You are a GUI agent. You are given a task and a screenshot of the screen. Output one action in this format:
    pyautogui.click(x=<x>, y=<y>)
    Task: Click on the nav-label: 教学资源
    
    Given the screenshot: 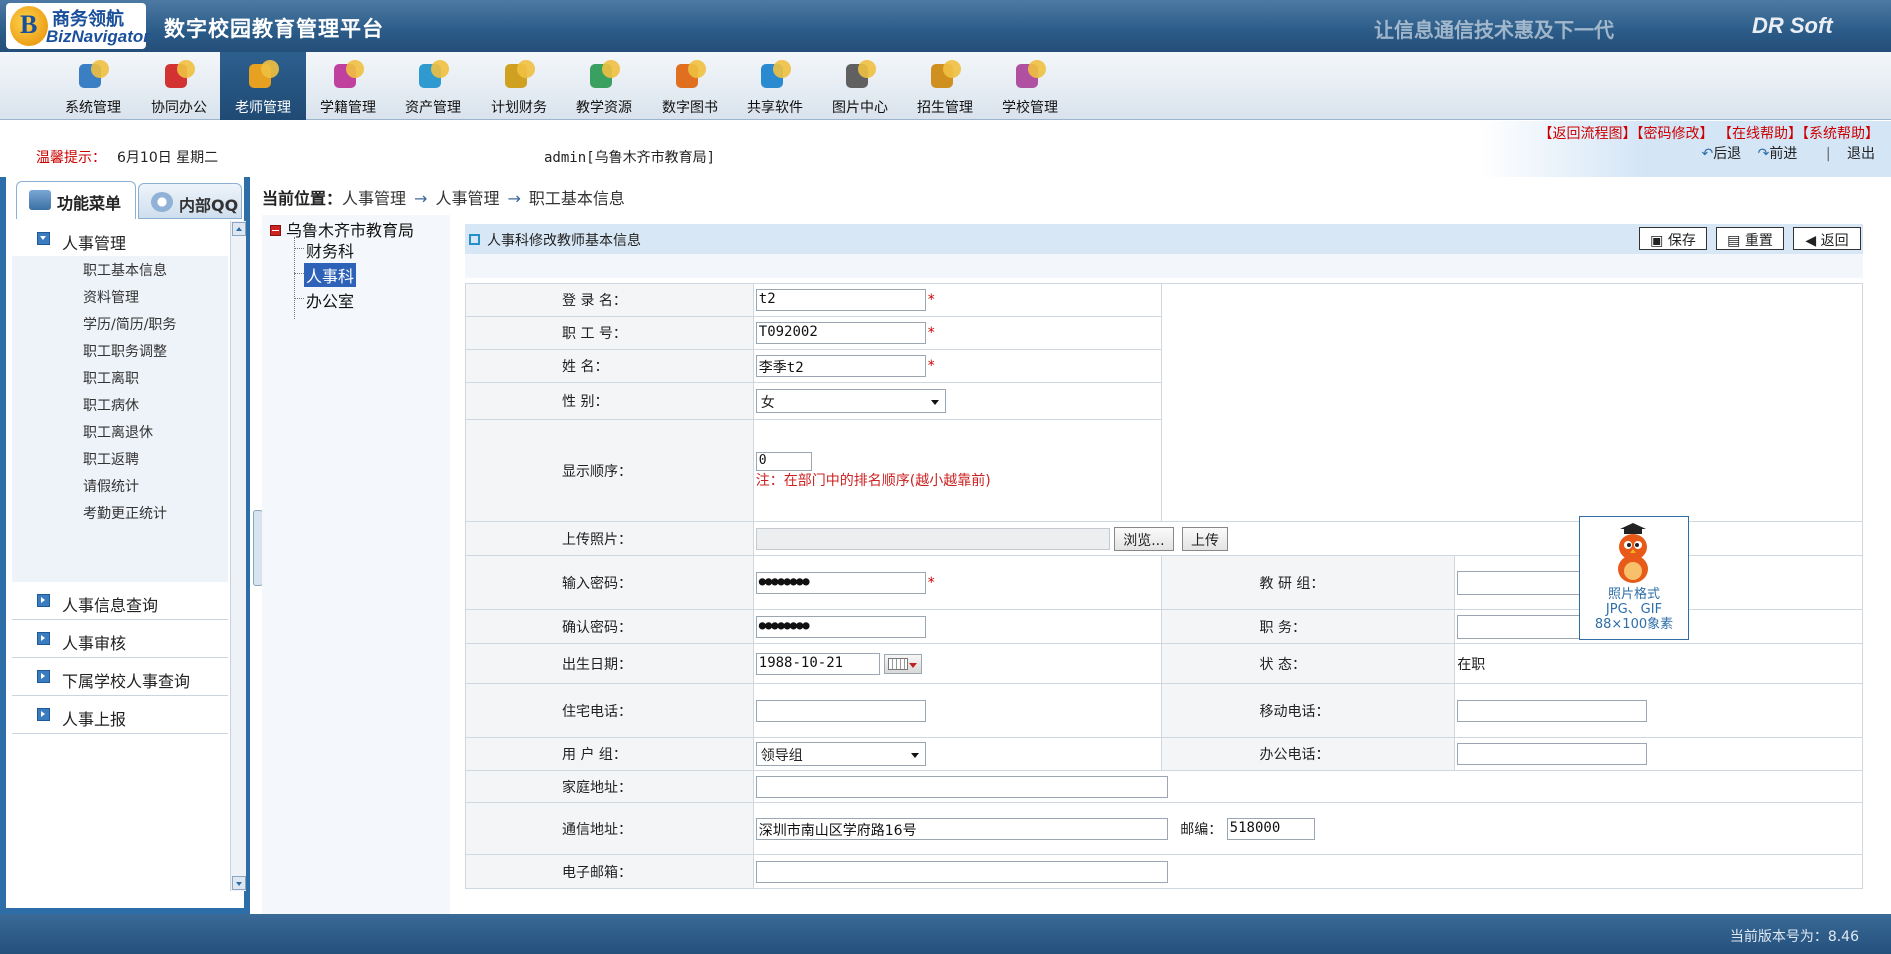 What is the action you would take?
    pyautogui.click(x=604, y=108)
    